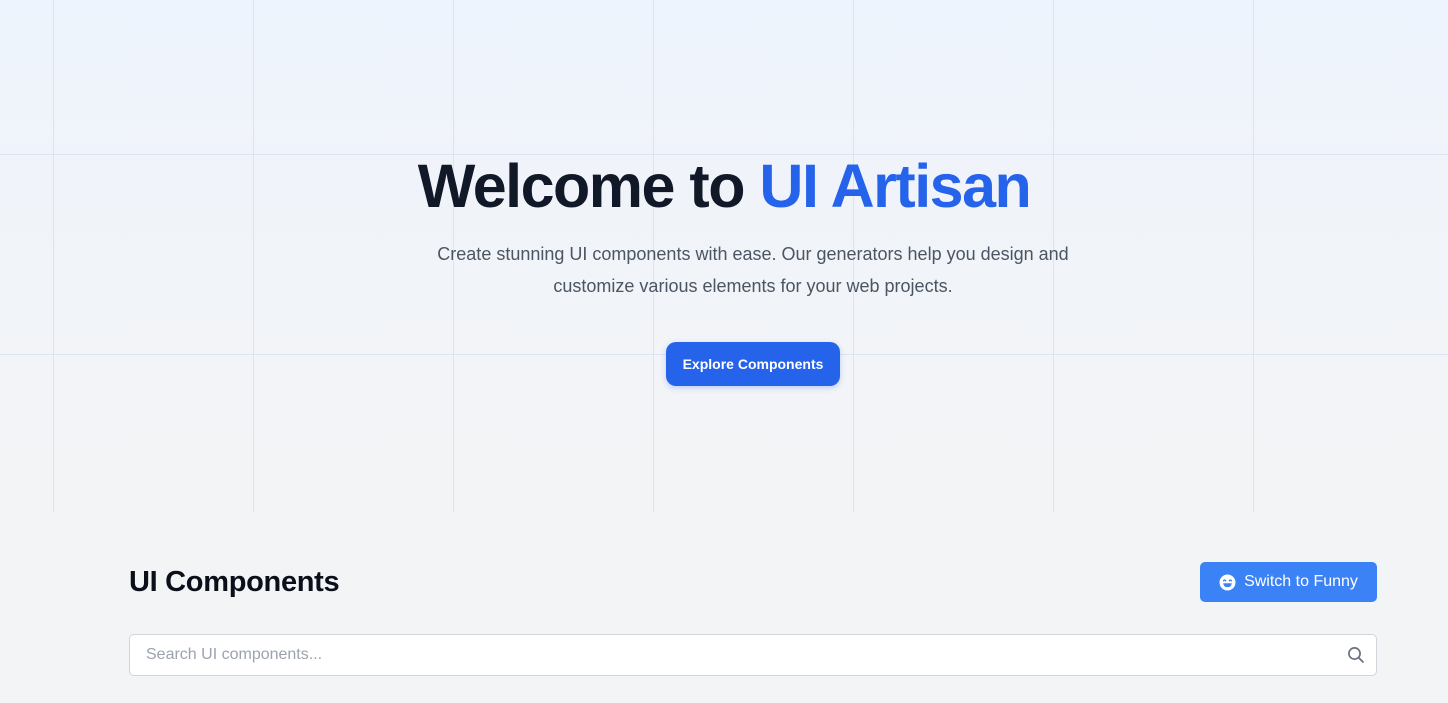 Image resolution: width=1448 pixels, height=703 pixels. I want to click on section-title: UI Components, so click(234, 582).